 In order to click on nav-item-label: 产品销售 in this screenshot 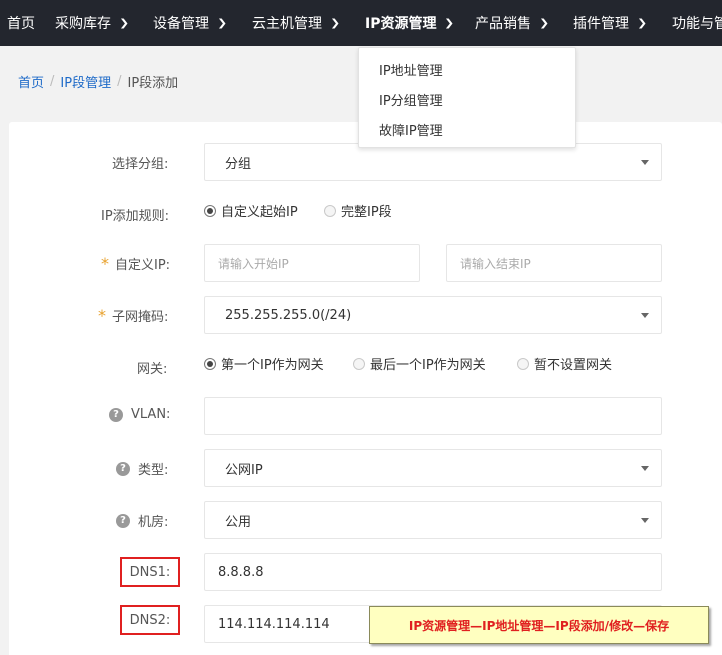, I will do `click(503, 24)`.